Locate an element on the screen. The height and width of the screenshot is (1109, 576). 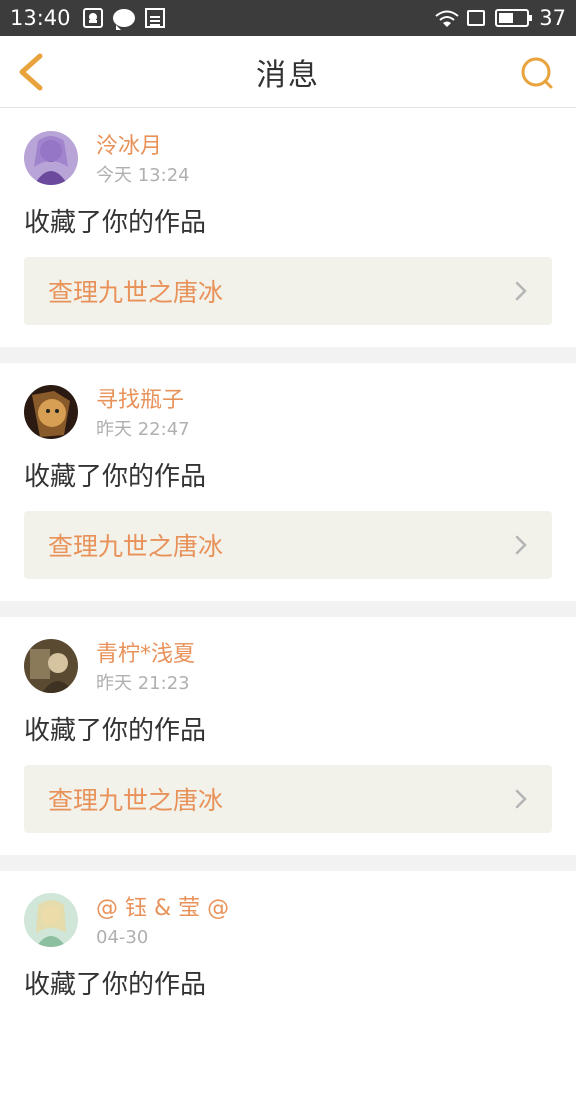
news-icon is located at coordinates (154, 18).